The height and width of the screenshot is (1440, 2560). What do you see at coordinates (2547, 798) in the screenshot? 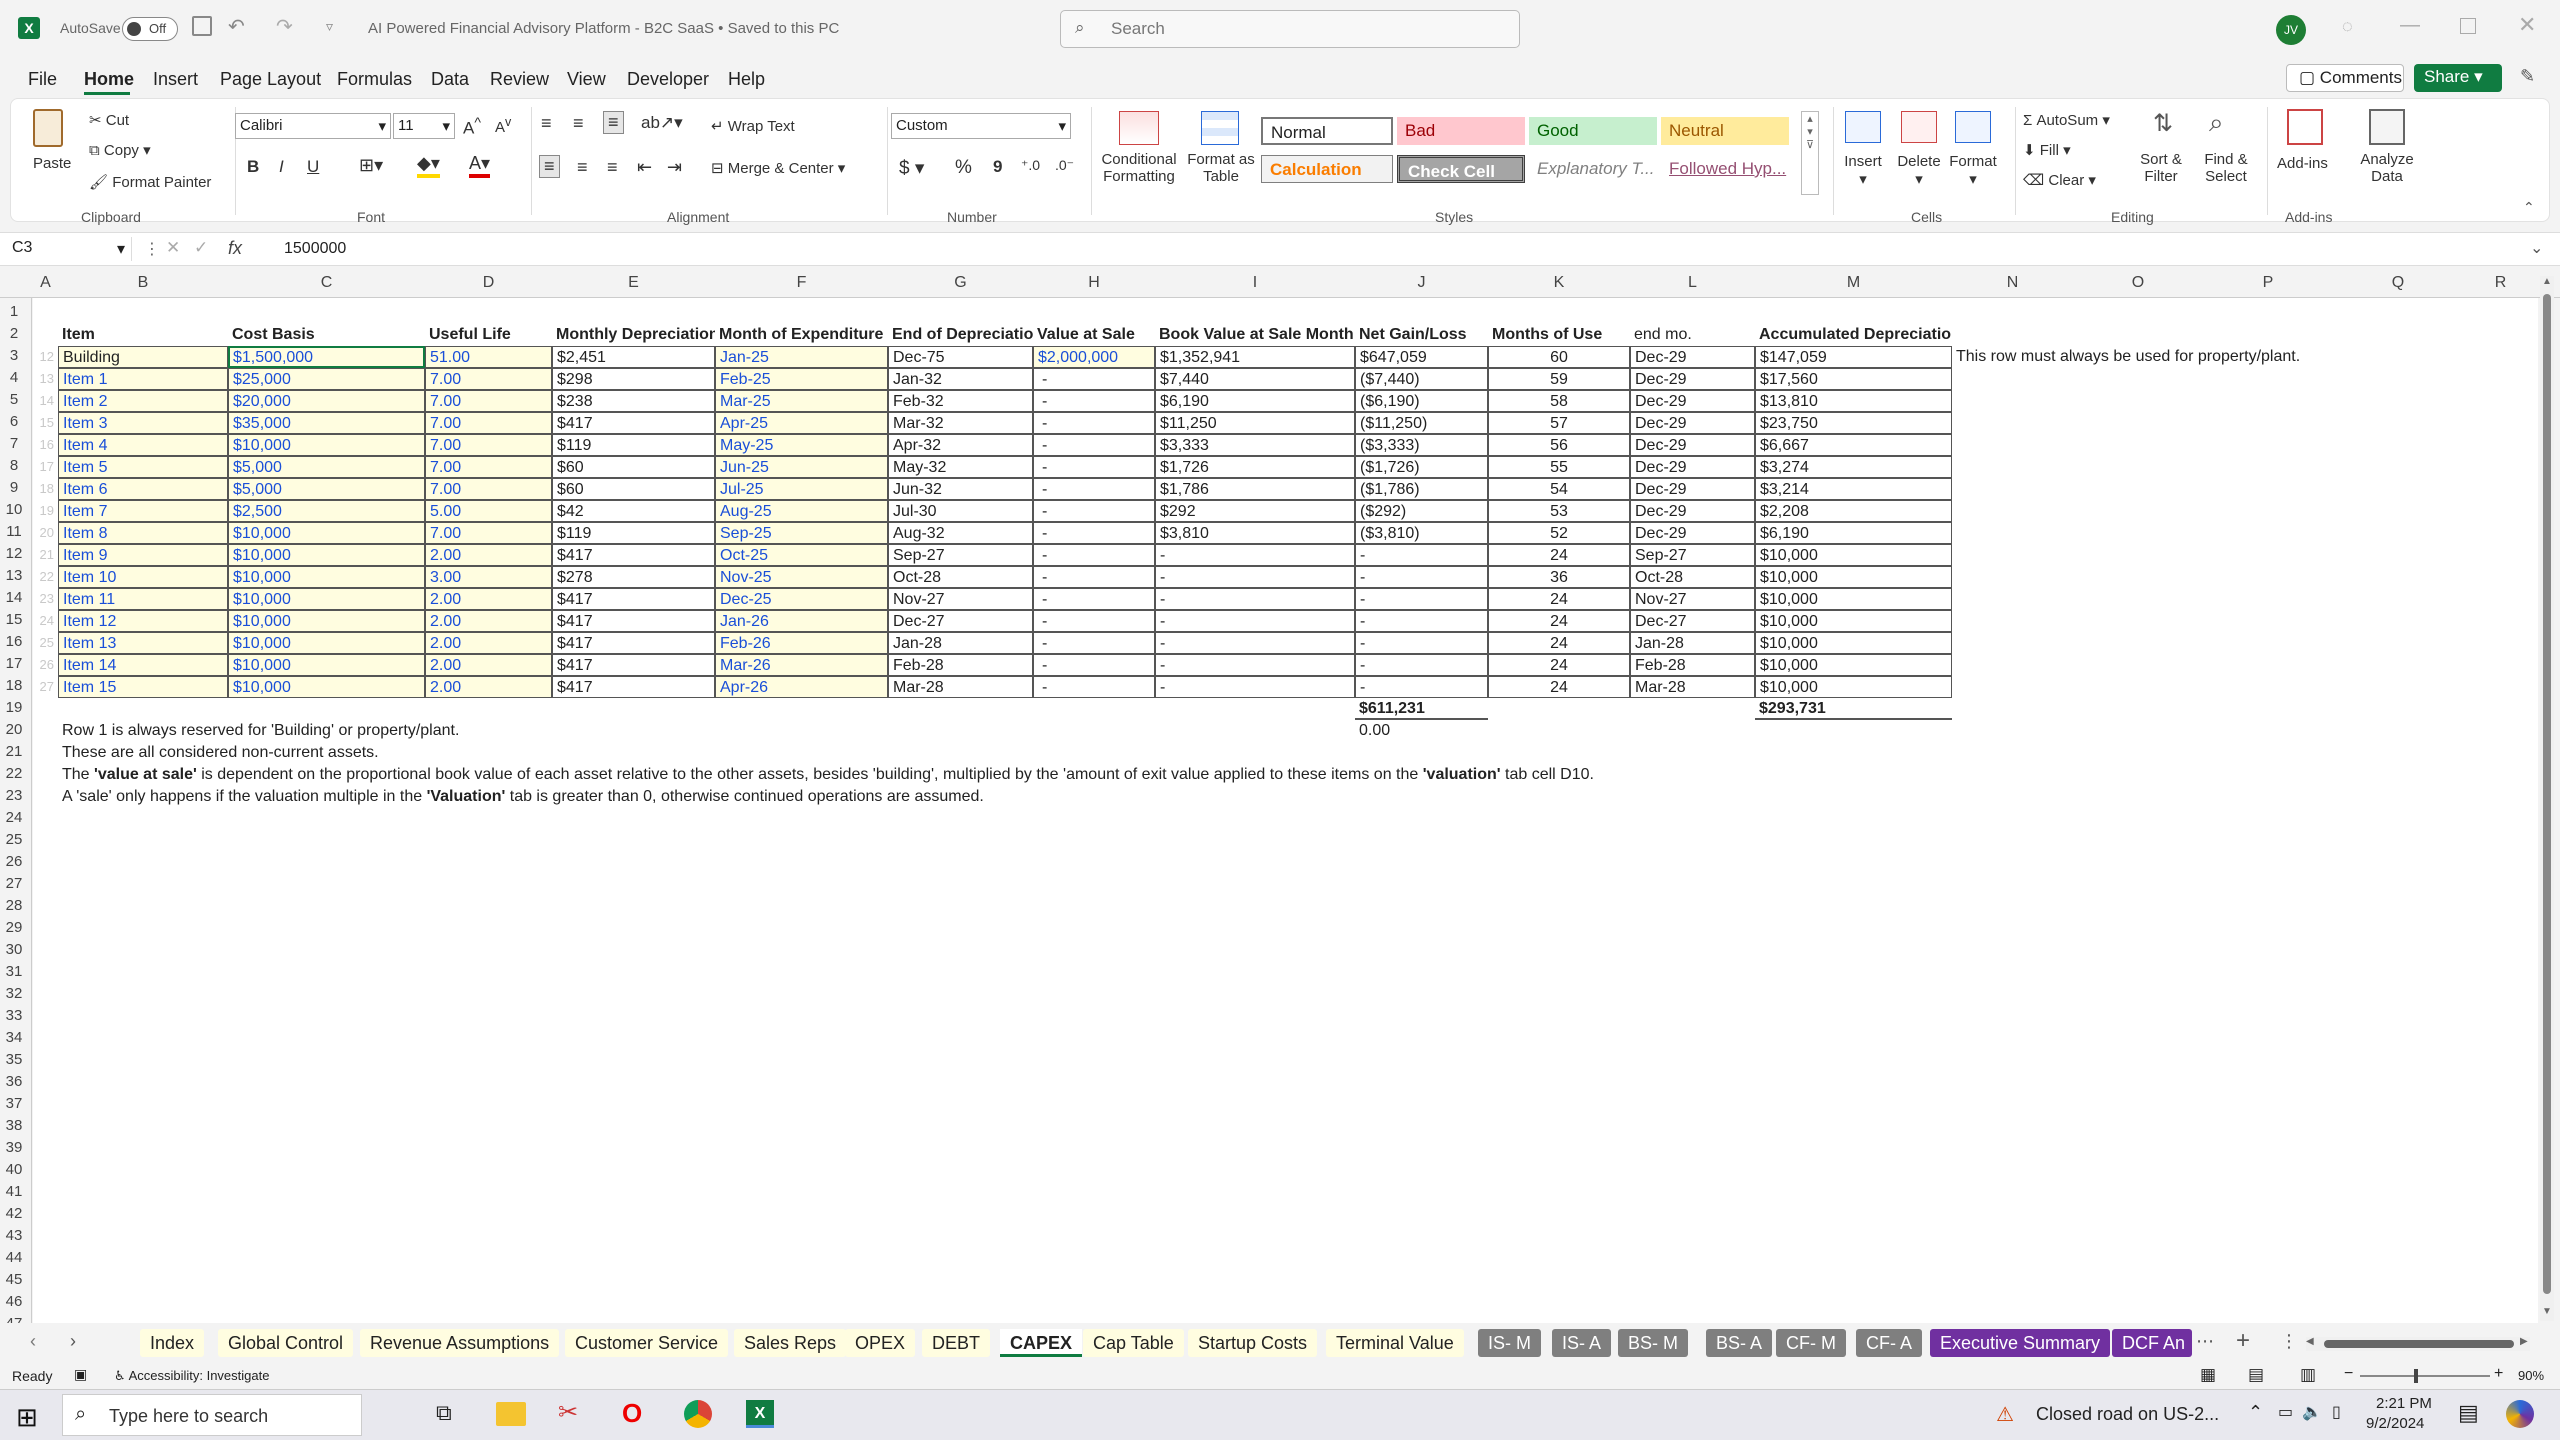
I see `vertical-scrollbar: ▲ ▼` at bounding box center [2547, 798].